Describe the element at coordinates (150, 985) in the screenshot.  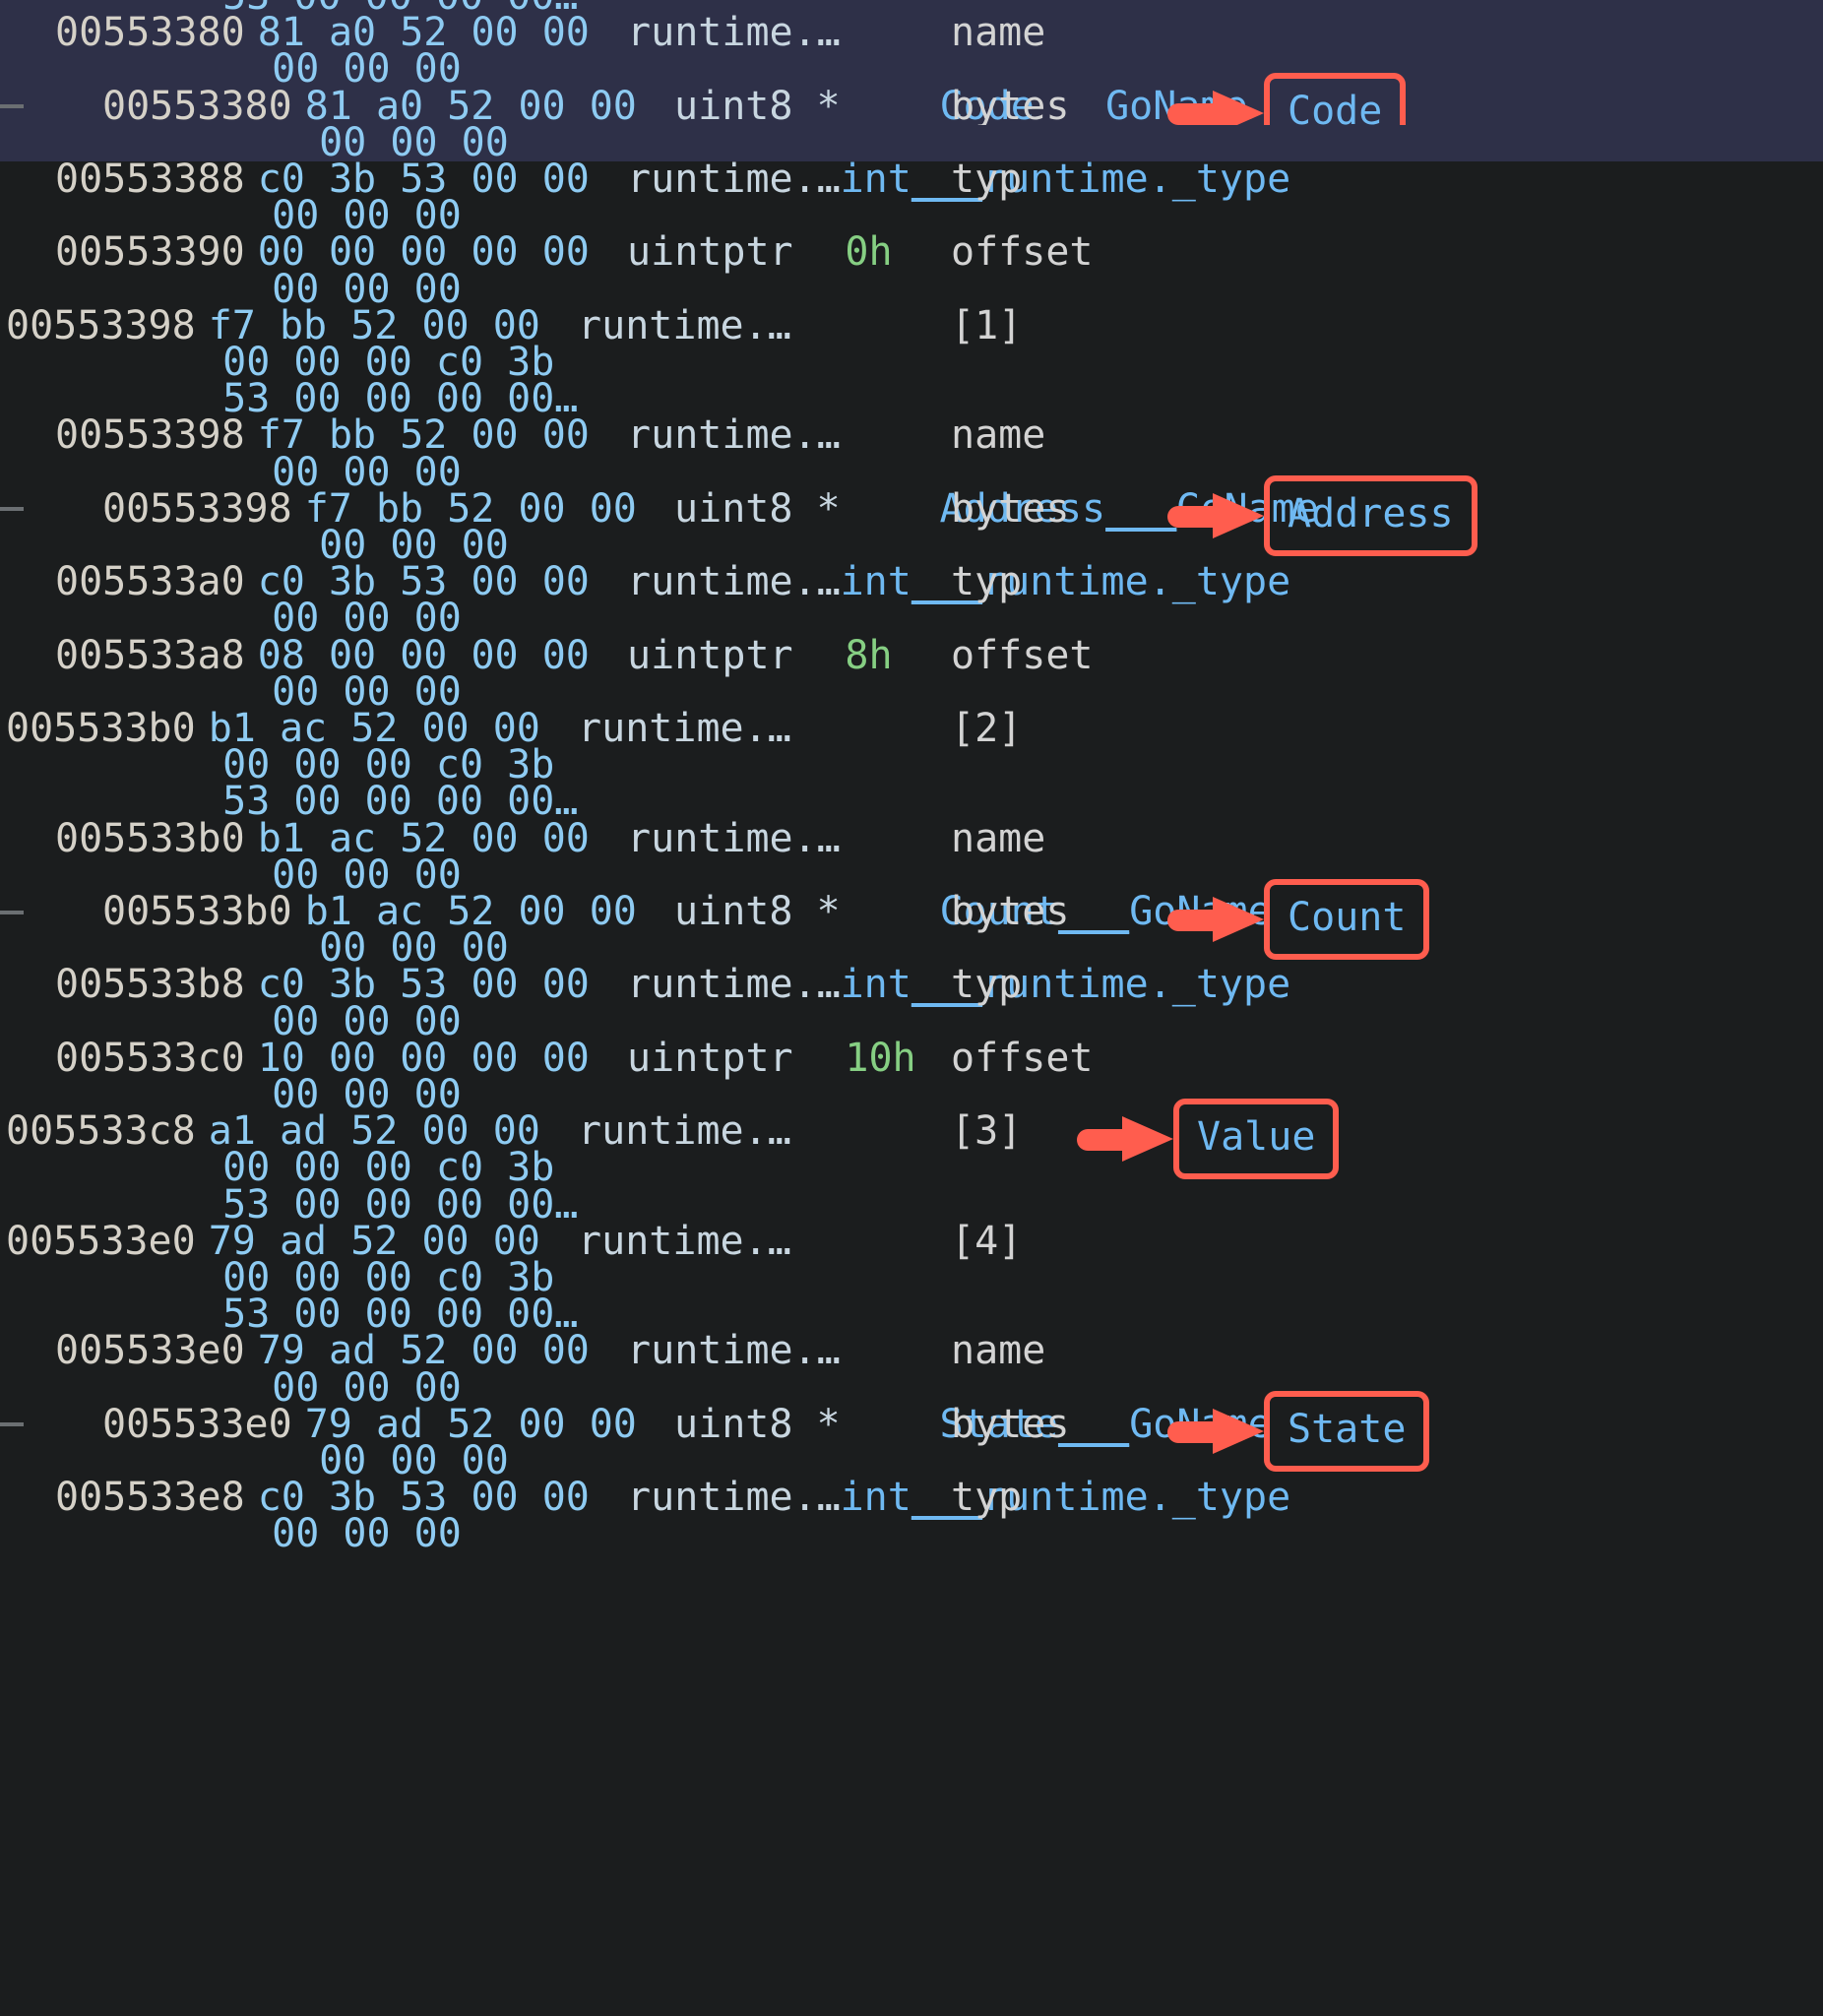
I see `memory-address: 005533b8` at that location.